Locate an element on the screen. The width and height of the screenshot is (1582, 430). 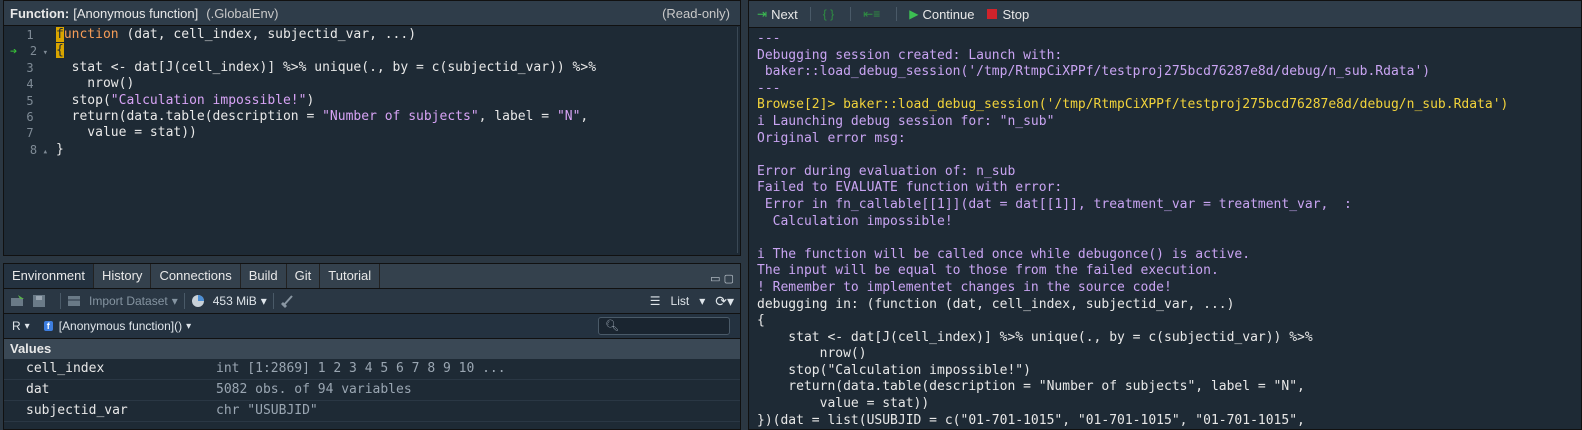
refresh-icon: ⟳▾ is located at coordinates (724, 301).